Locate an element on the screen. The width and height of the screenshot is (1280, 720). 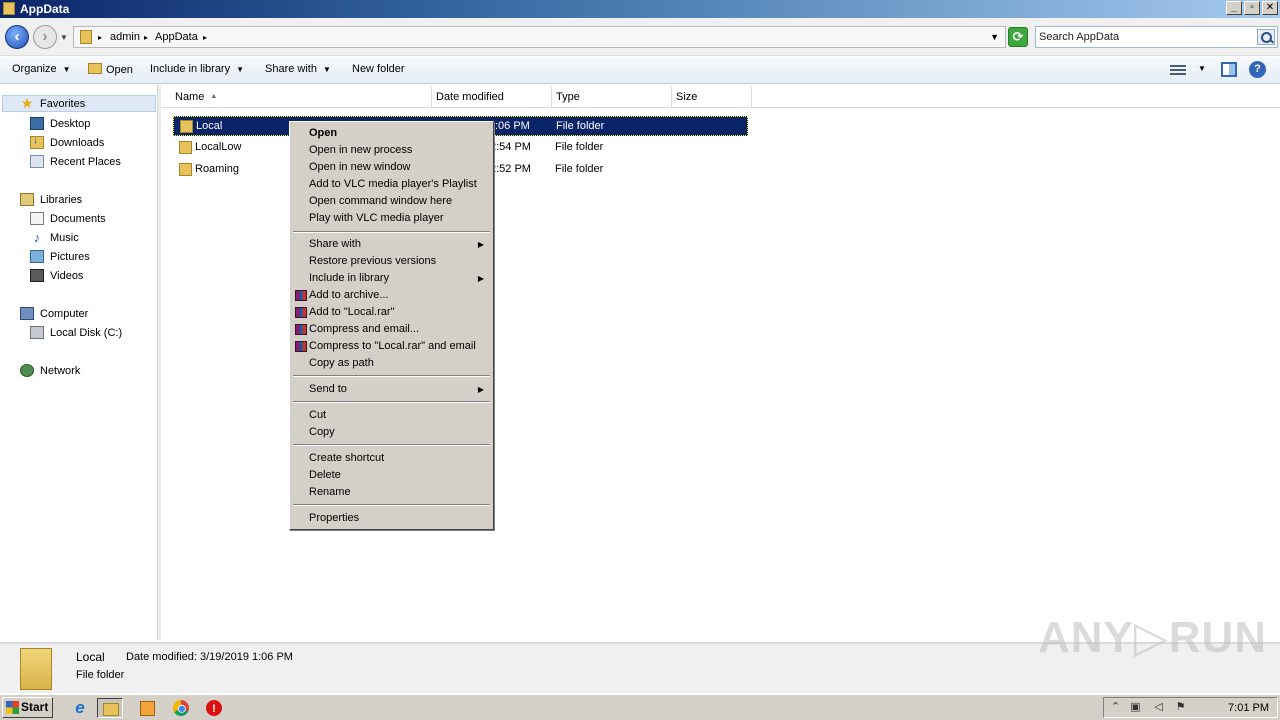
clock: 7:01 PM is located at coordinates (1248, 708).